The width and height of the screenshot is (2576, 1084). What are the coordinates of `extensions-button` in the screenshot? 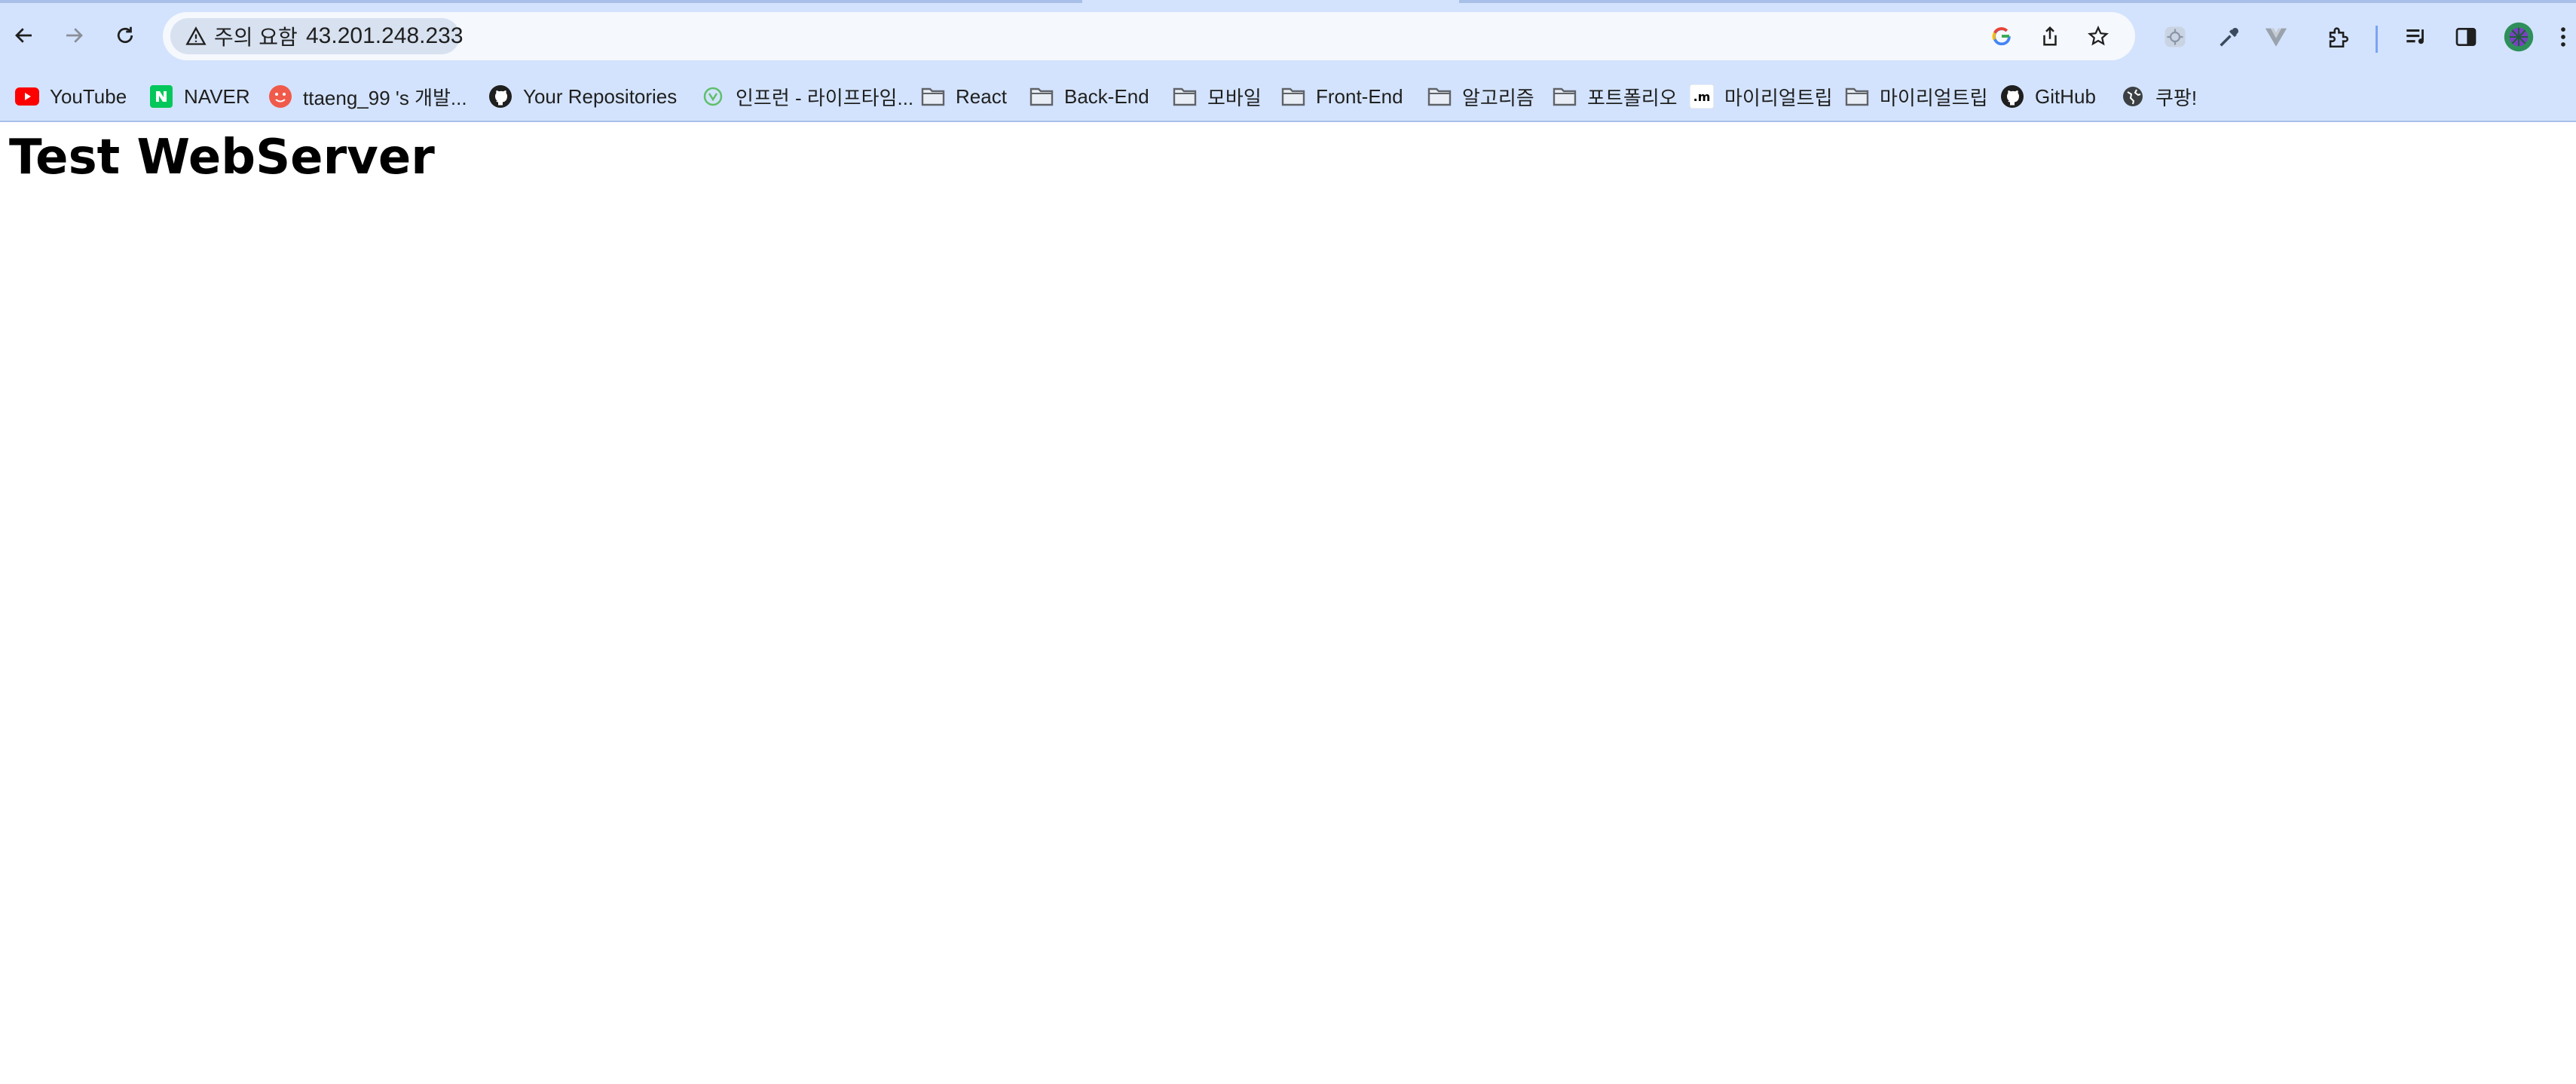 It's located at (2338, 37).